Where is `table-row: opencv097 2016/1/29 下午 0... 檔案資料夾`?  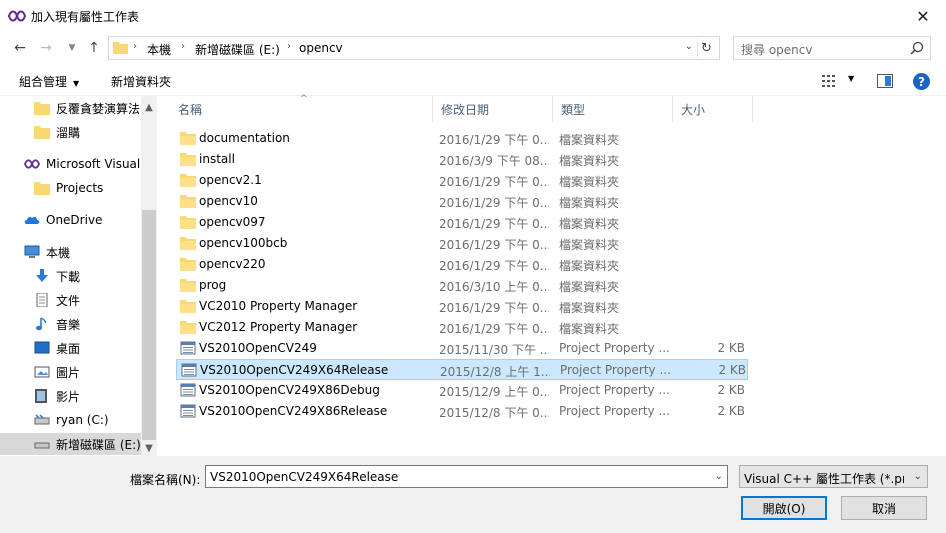
table-row: opencv097 2016/1/29 下午 0... 檔案資料夾 is located at coordinates (462, 222).